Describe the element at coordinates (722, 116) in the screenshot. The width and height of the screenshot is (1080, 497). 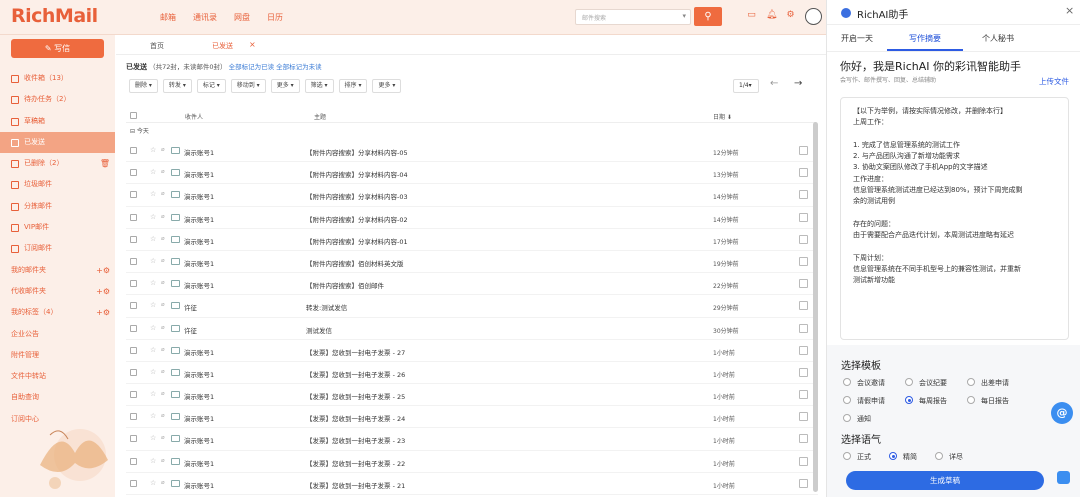
I see `col-date: 日期 ⬇` at that location.